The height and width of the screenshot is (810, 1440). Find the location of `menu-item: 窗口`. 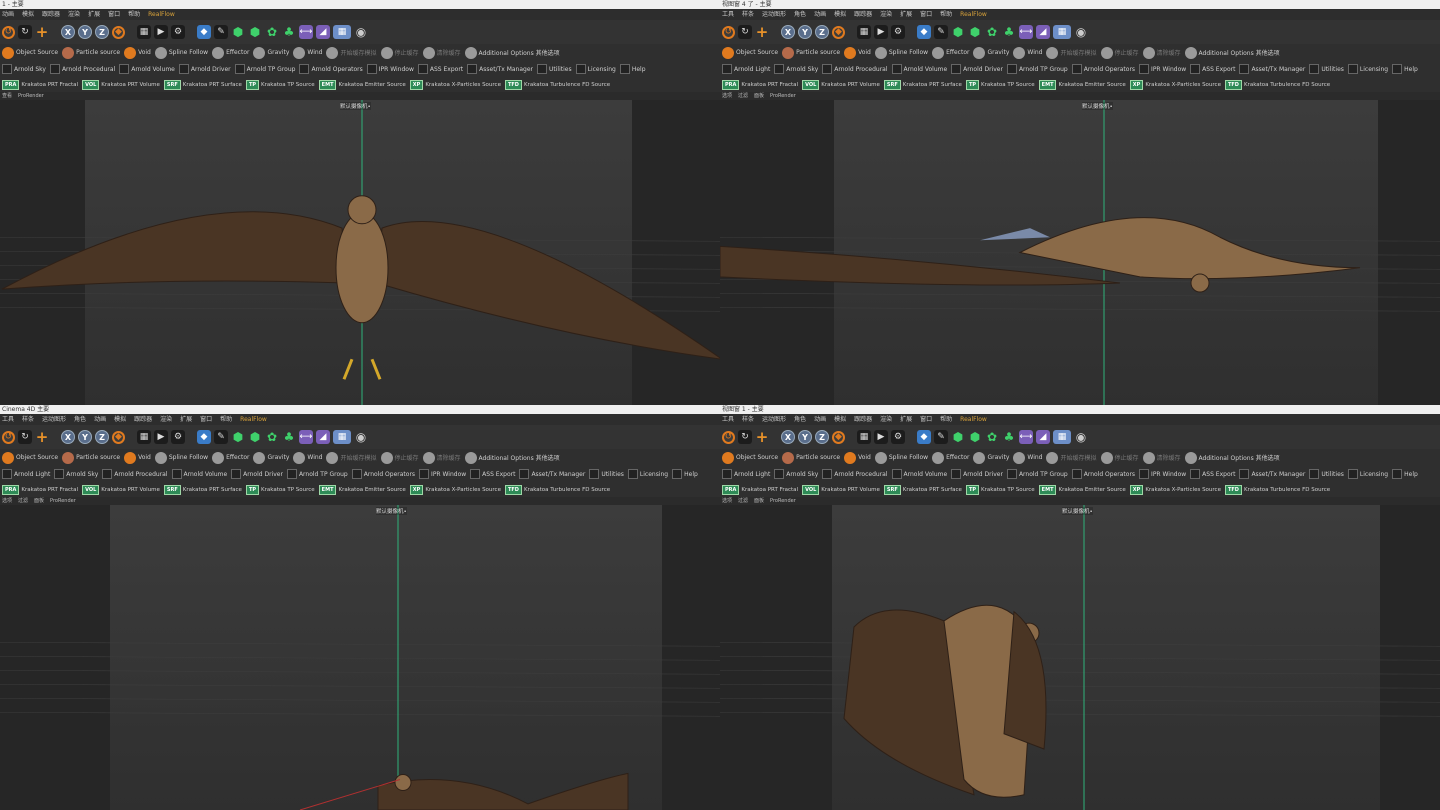

menu-item: 窗口 is located at coordinates (206, 419).